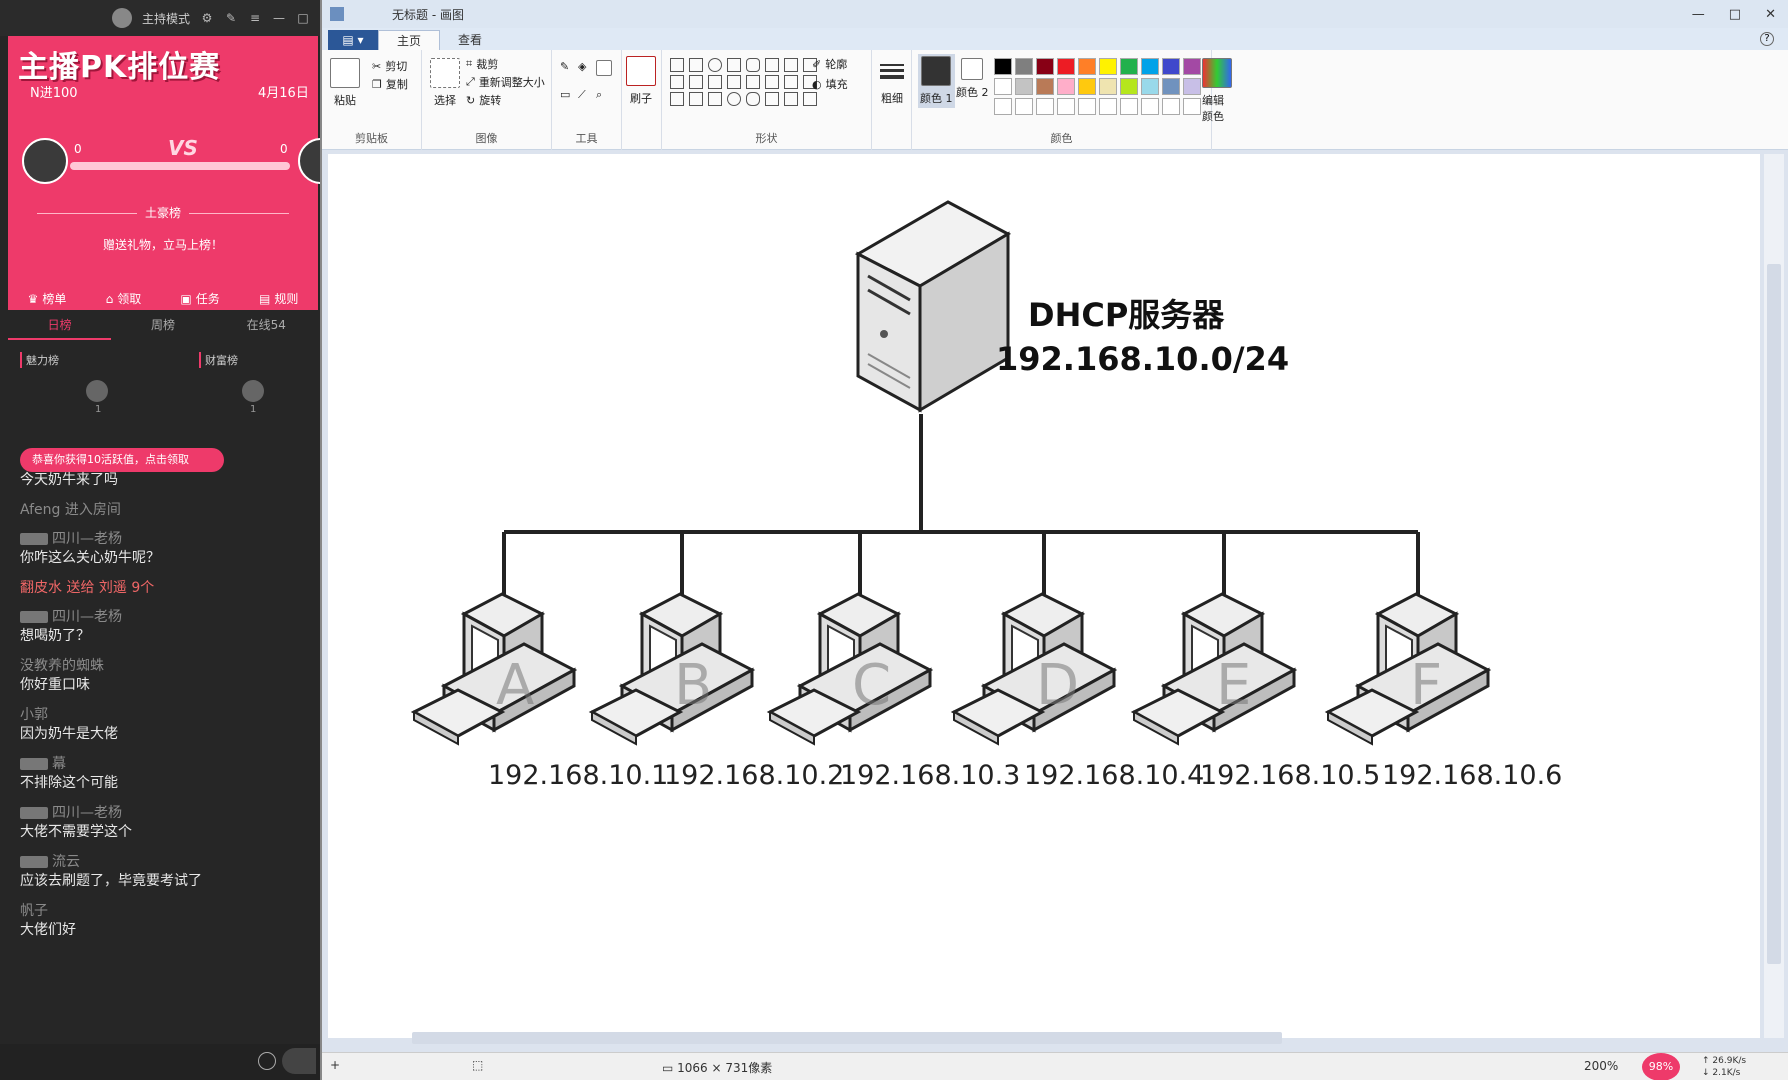 The width and height of the screenshot is (1788, 1080). Describe the element at coordinates (936, 81) in the screenshot. I see `color1-button: 颜色 1` at that location.